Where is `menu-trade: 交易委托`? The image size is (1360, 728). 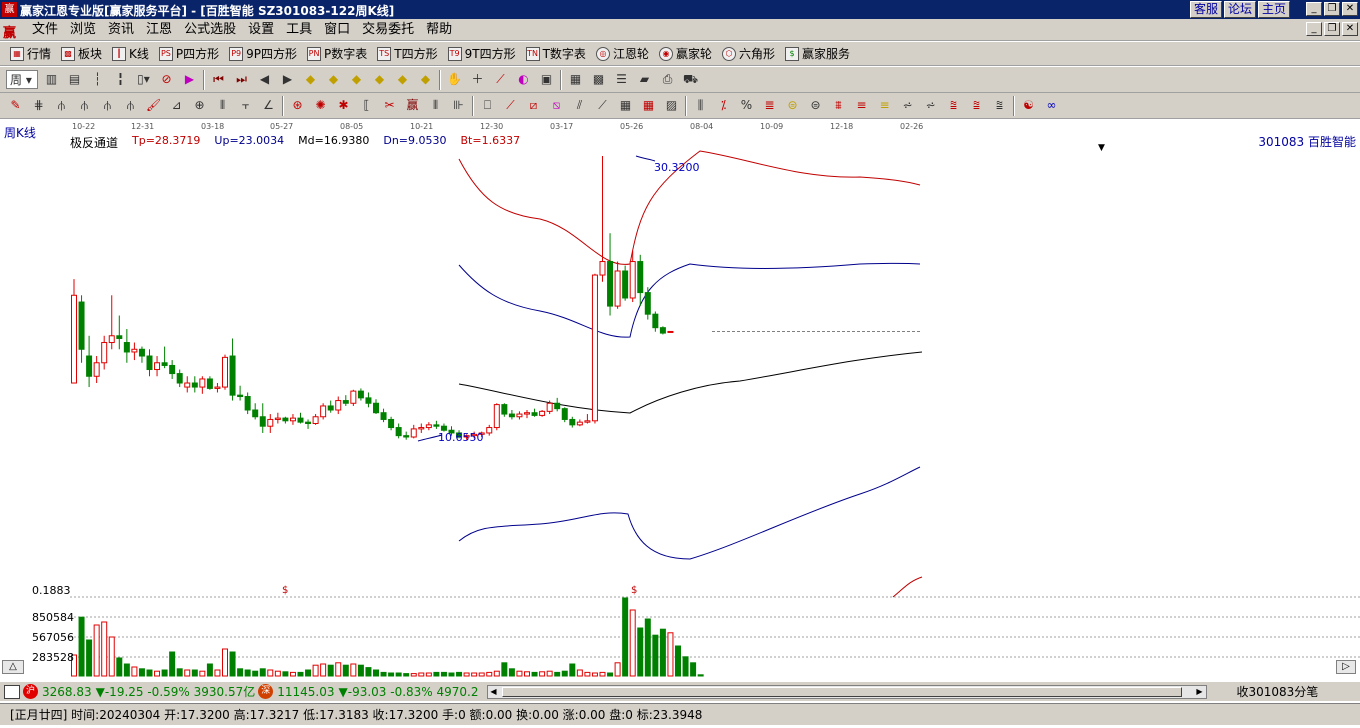
menu-trade: 交易委托 is located at coordinates (388, 30).